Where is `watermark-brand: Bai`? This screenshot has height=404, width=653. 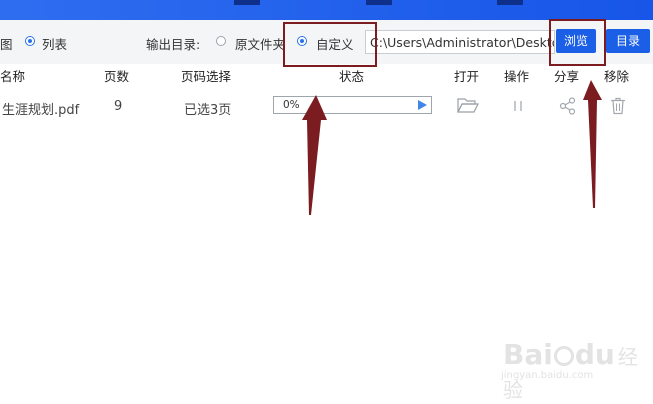 watermark-brand: Bai is located at coordinates (528, 354).